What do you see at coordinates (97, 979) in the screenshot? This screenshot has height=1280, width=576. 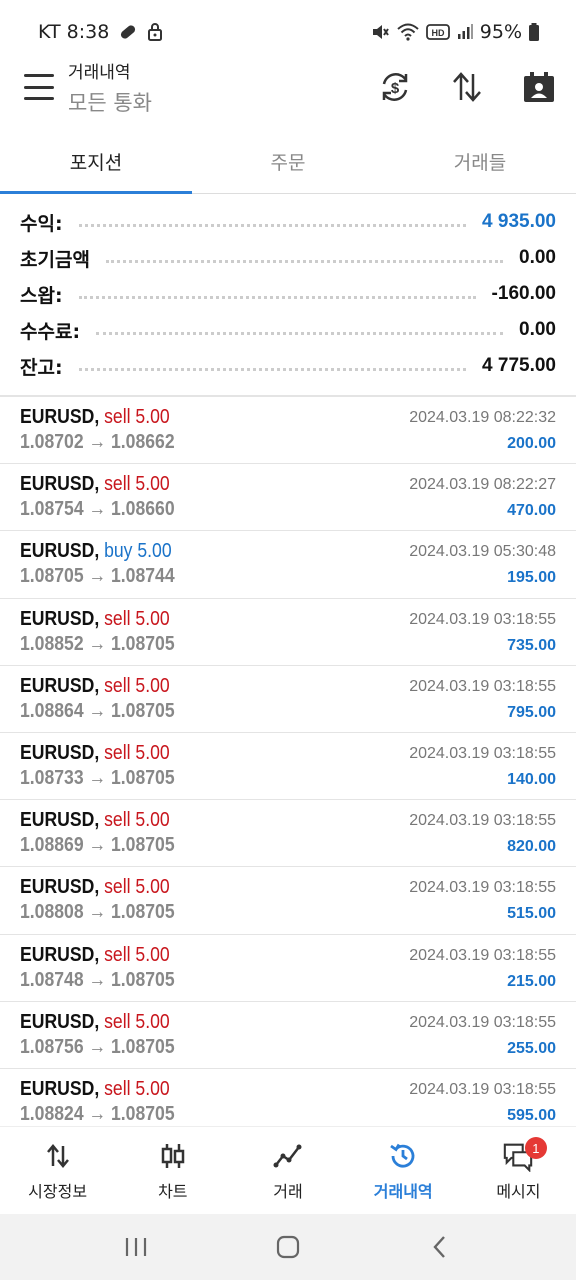 I see `deal-prices: 1.08748 → 1.08705` at bounding box center [97, 979].